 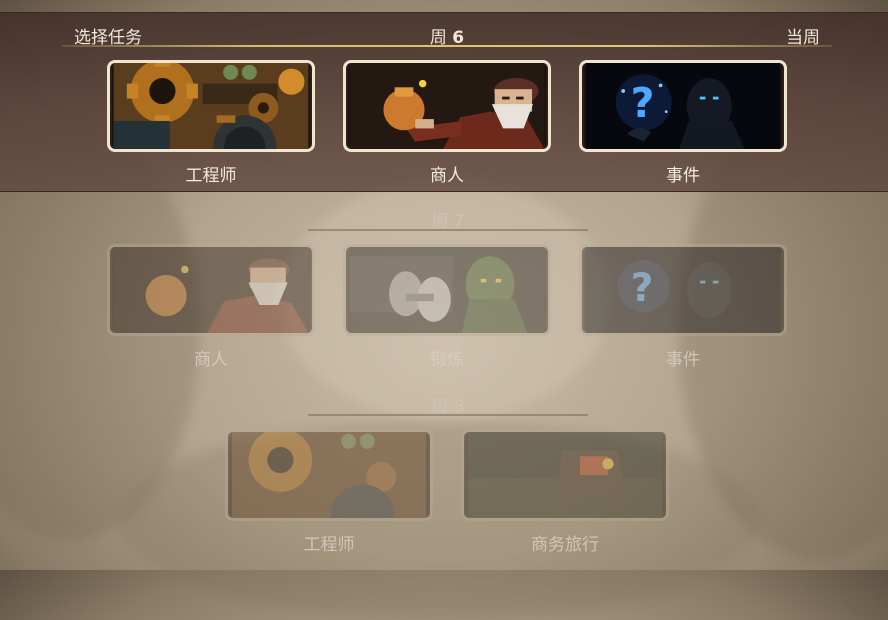 I want to click on training-icon, so click(x=447, y=290).